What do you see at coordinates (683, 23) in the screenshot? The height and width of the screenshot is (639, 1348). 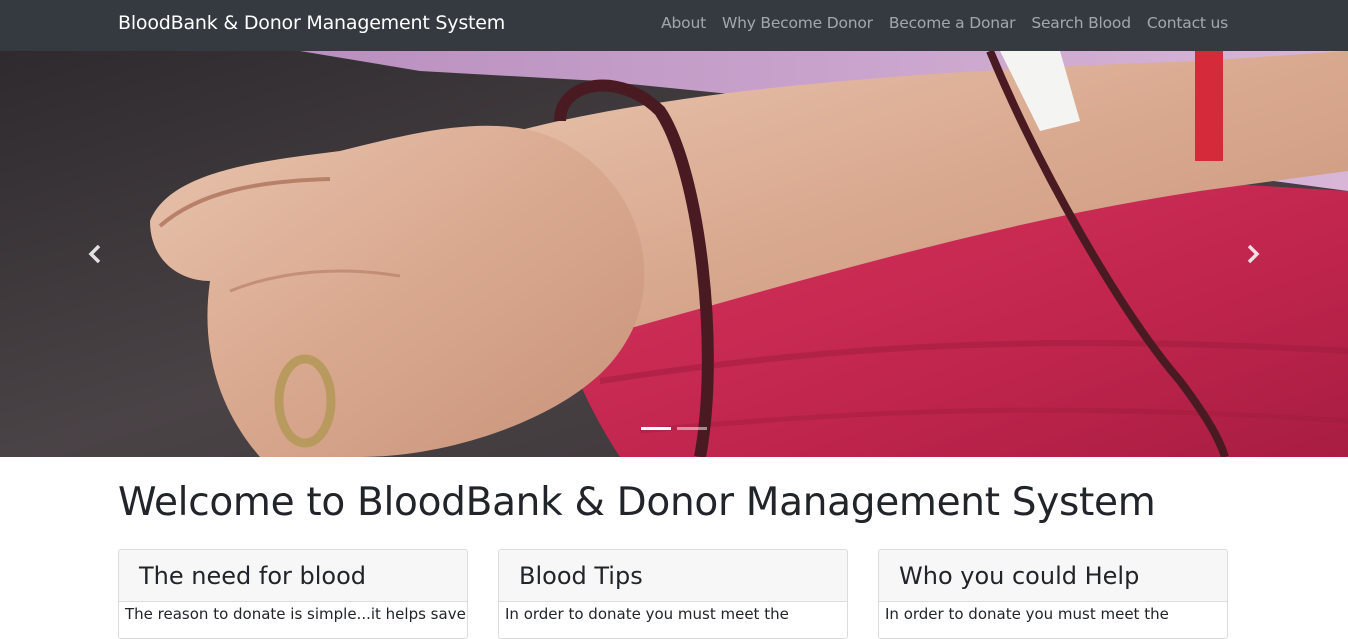 I see `nav-link-about: About` at bounding box center [683, 23].